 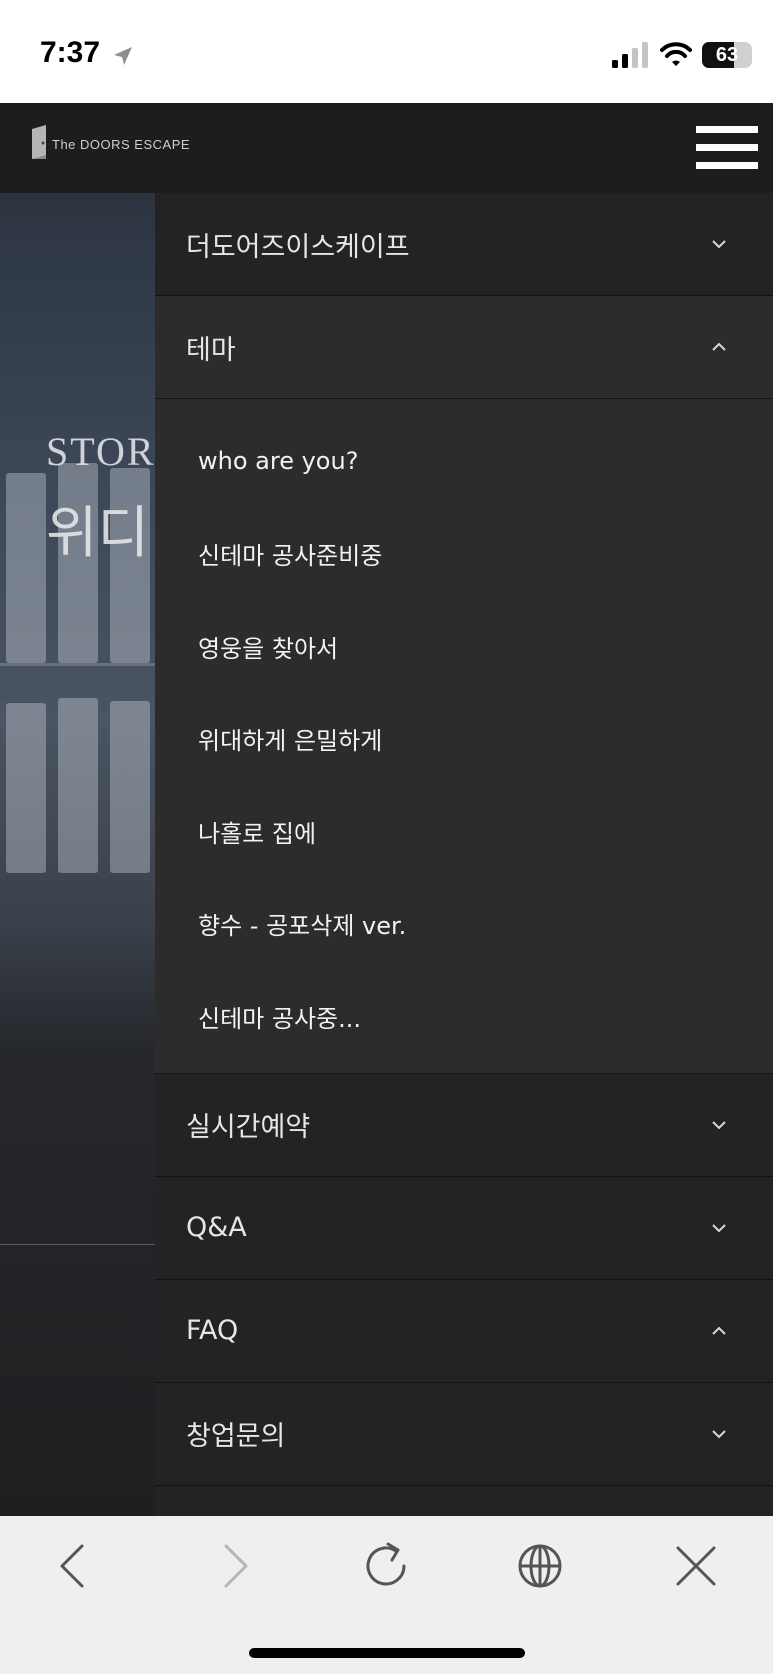 What do you see at coordinates (464, 554) in the screenshot?
I see `submenu-item-new-theme-preparing: 신테마 공사준비중` at bounding box center [464, 554].